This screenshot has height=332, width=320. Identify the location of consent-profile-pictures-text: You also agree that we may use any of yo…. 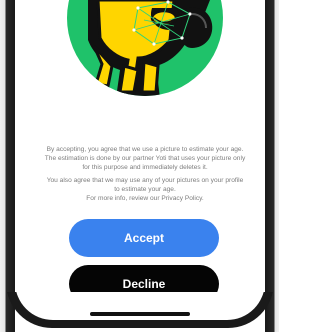
(145, 185).